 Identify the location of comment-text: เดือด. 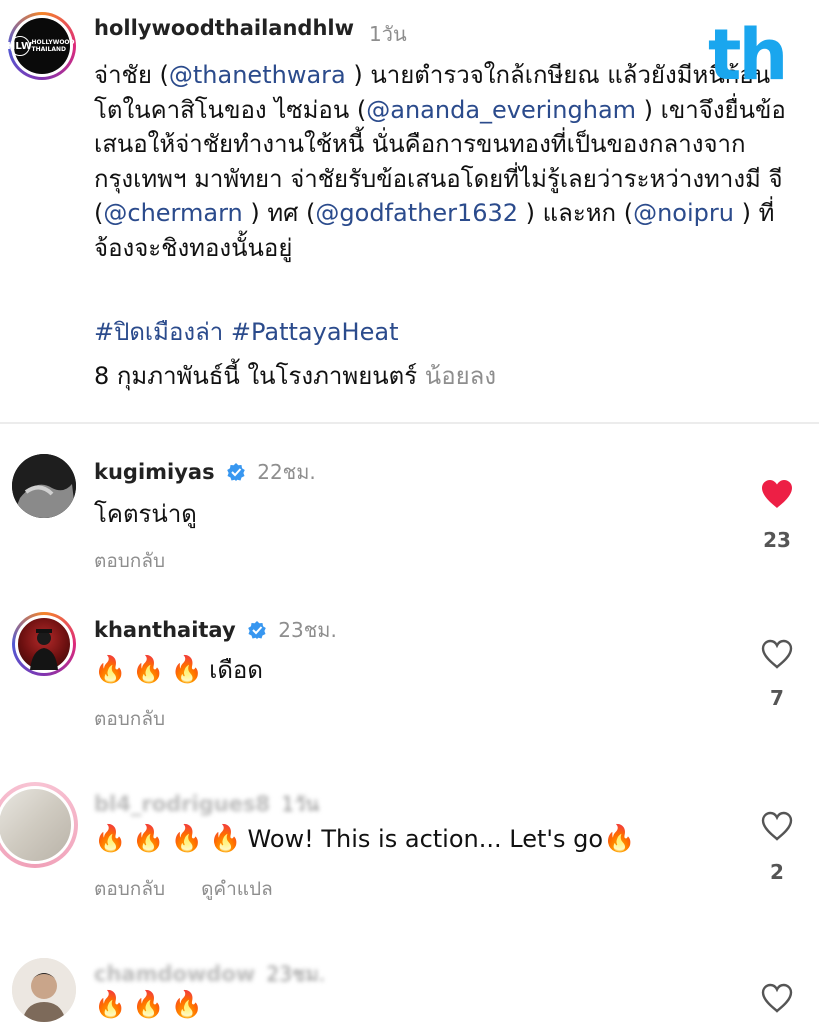
(236, 670).